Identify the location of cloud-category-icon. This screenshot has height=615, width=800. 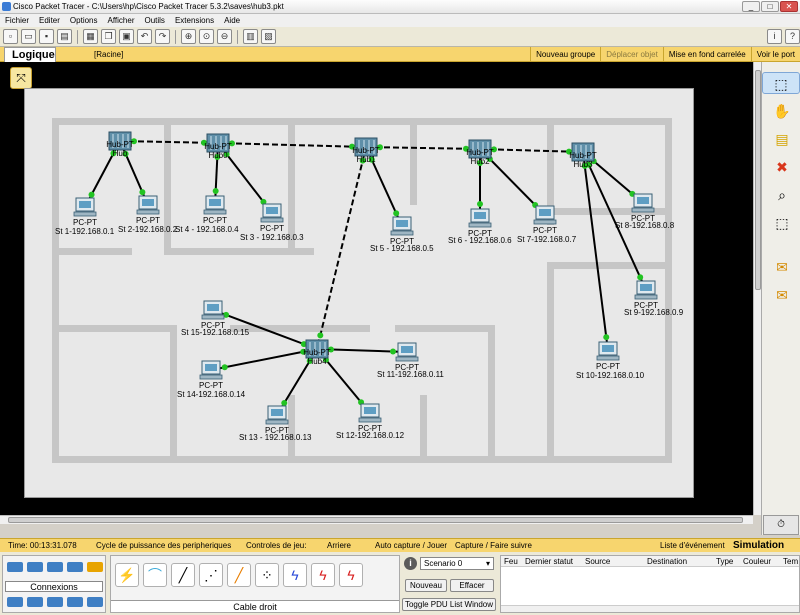
(95, 602).